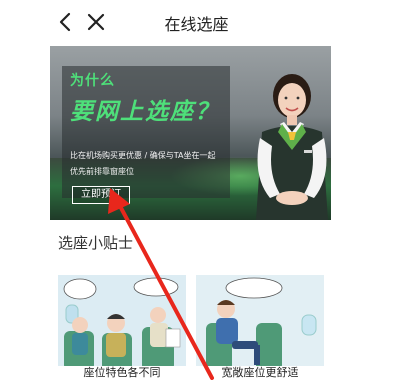 The image size is (393, 380). I want to click on tips-section-title: 选座小贴士, so click(96, 243).